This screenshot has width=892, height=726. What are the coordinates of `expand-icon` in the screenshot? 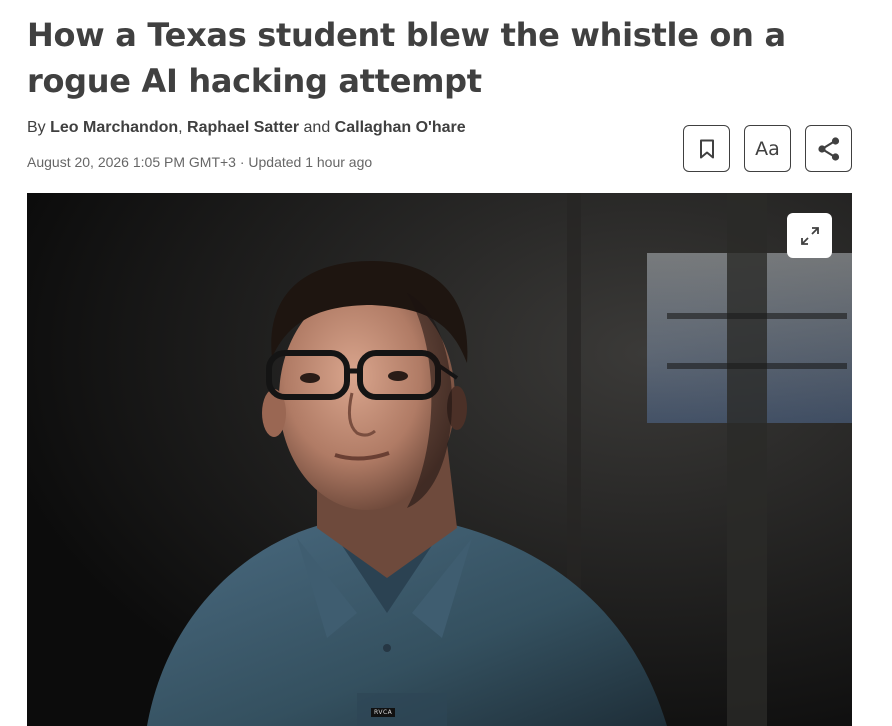 It's located at (809, 235).